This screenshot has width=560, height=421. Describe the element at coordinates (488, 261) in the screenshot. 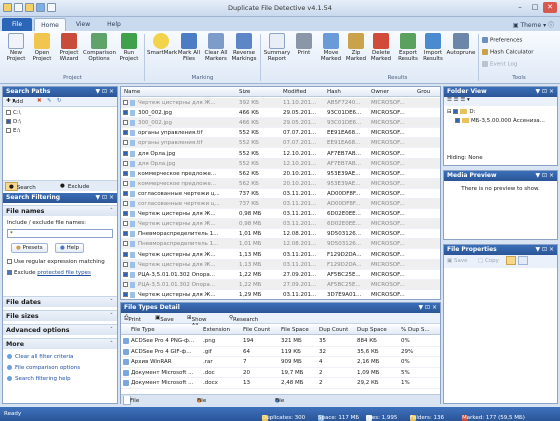

I see `properties-copy-button: ▢ Copy` at that location.